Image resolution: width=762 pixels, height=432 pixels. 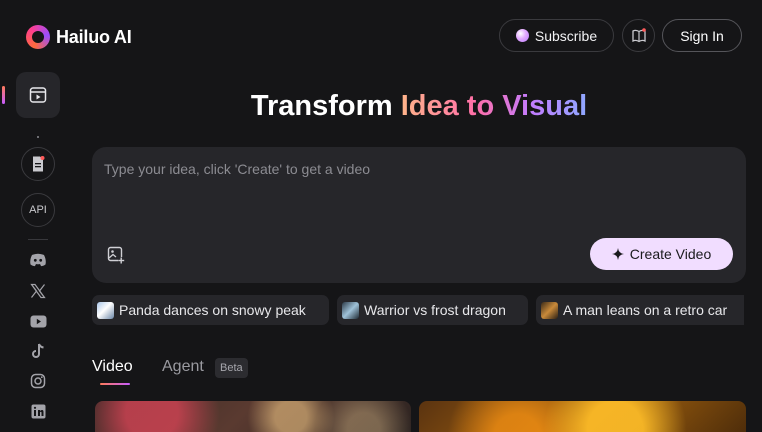 What do you see at coordinates (494, 106) in the screenshot?
I see `title-gradient: Idea to Visual` at bounding box center [494, 106].